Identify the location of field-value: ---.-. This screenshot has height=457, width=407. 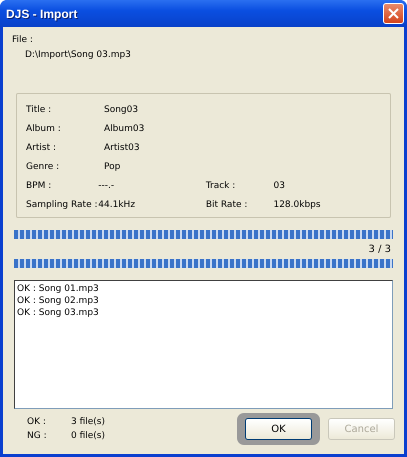
(107, 186).